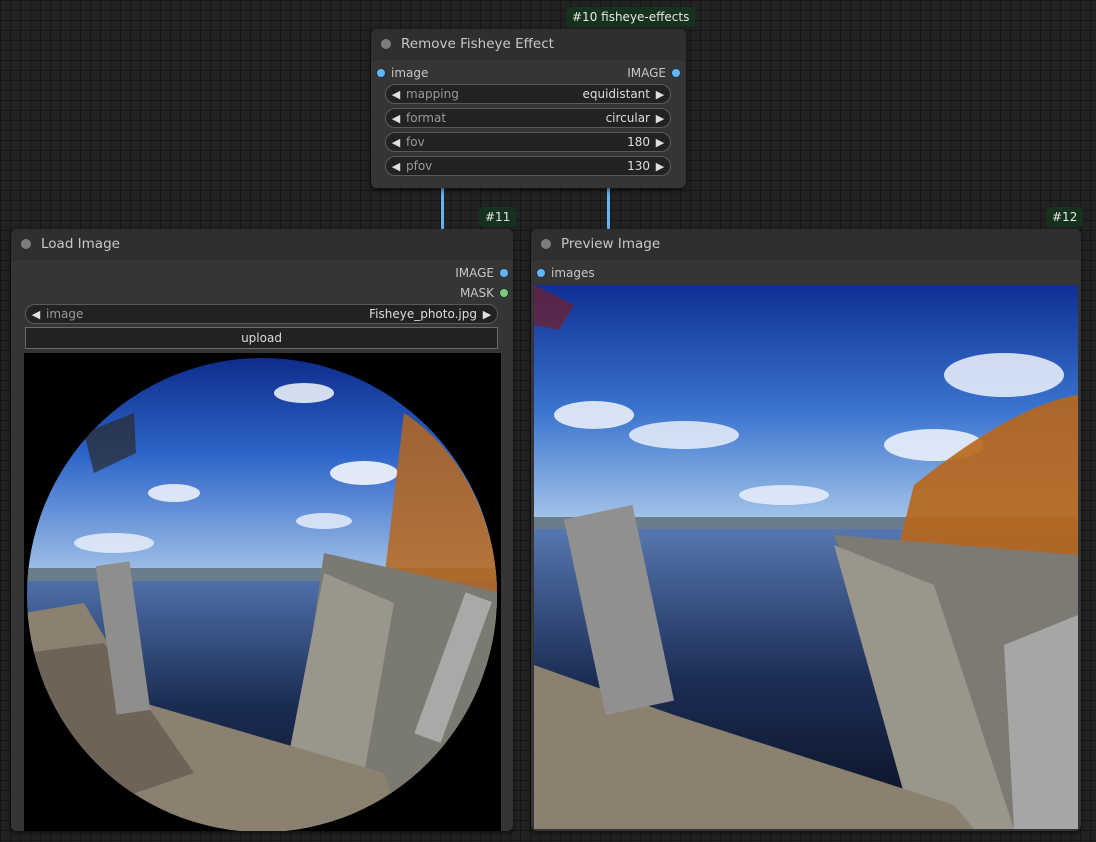  I want to click on node-badge-preview: #12, so click(1065, 217).